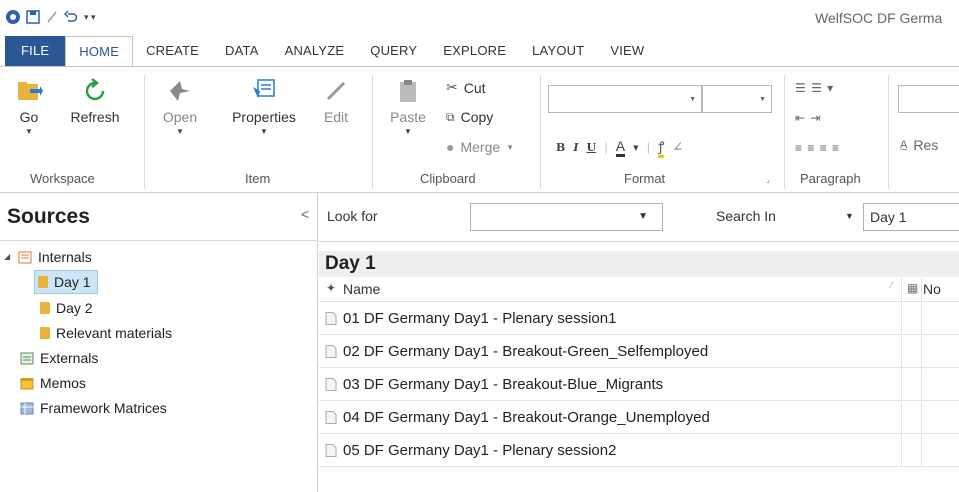 The width and height of the screenshot is (959, 492). I want to click on font-size-combo: ▼, so click(737, 99).